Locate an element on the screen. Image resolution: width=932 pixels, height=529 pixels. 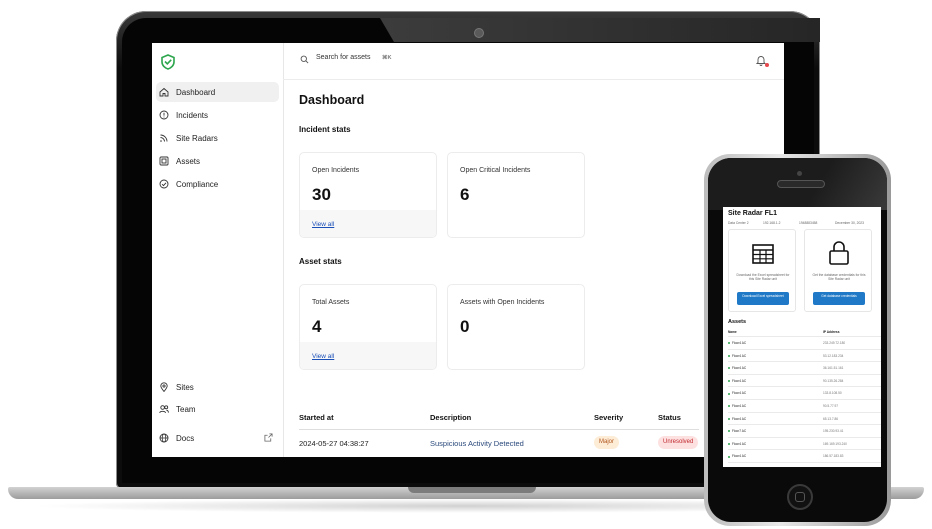
sidebar-item-team: Team is located at coordinates (217, 409).